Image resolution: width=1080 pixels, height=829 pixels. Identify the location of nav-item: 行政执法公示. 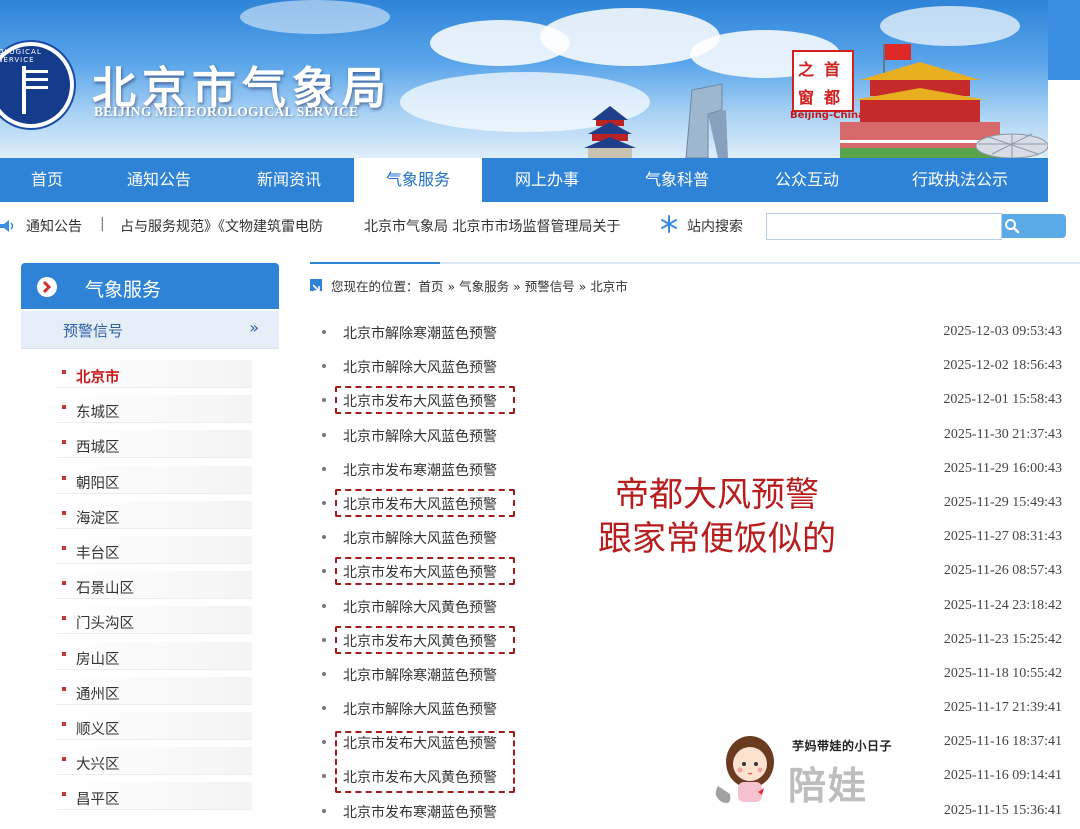
(960, 180).